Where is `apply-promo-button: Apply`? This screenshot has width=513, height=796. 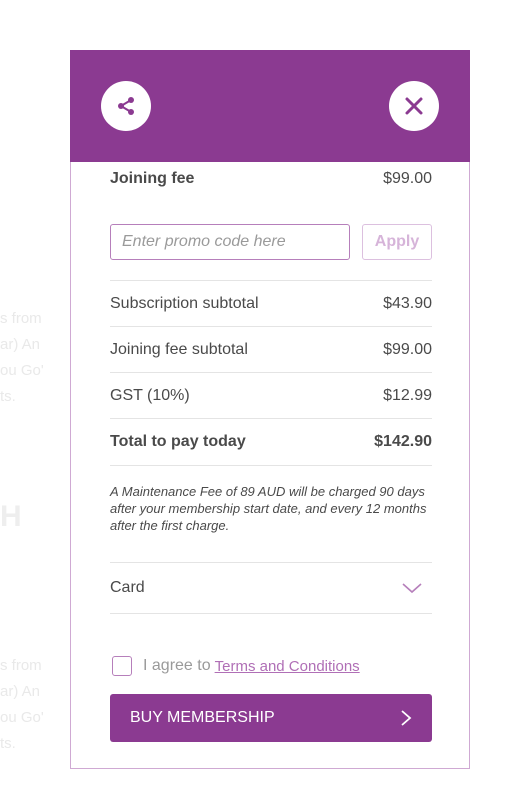 apply-promo-button: Apply is located at coordinates (397, 242).